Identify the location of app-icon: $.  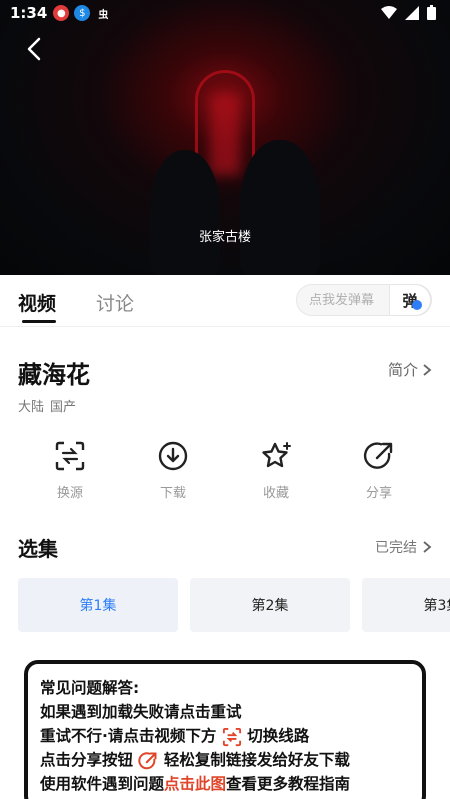
(82, 13).